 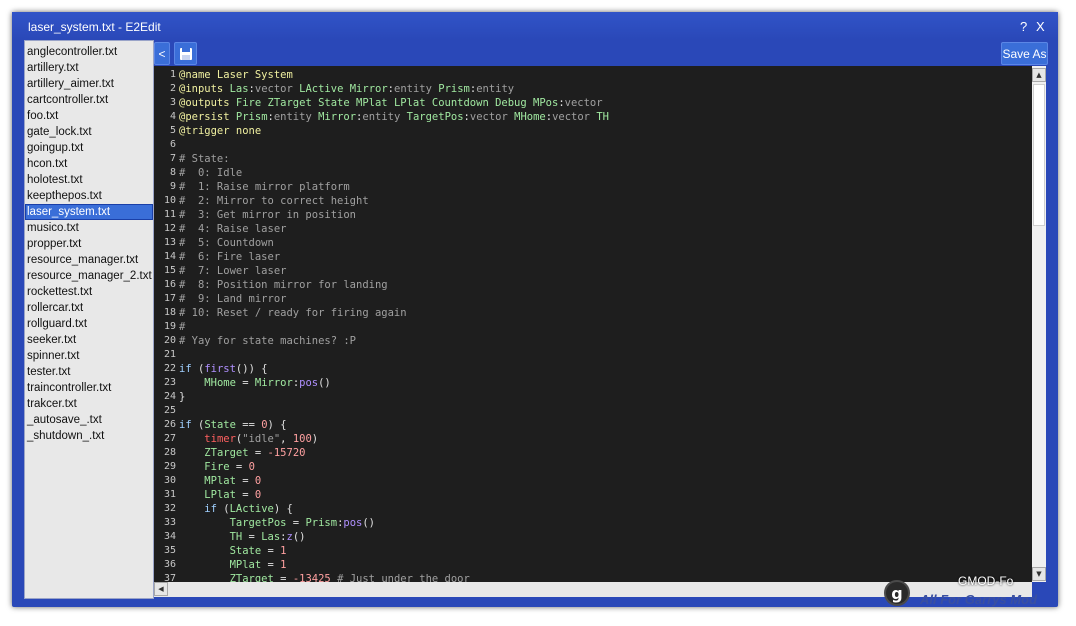 What do you see at coordinates (233, 551) in the screenshot?
I see `code-line: State = 1` at bounding box center [233, 551].